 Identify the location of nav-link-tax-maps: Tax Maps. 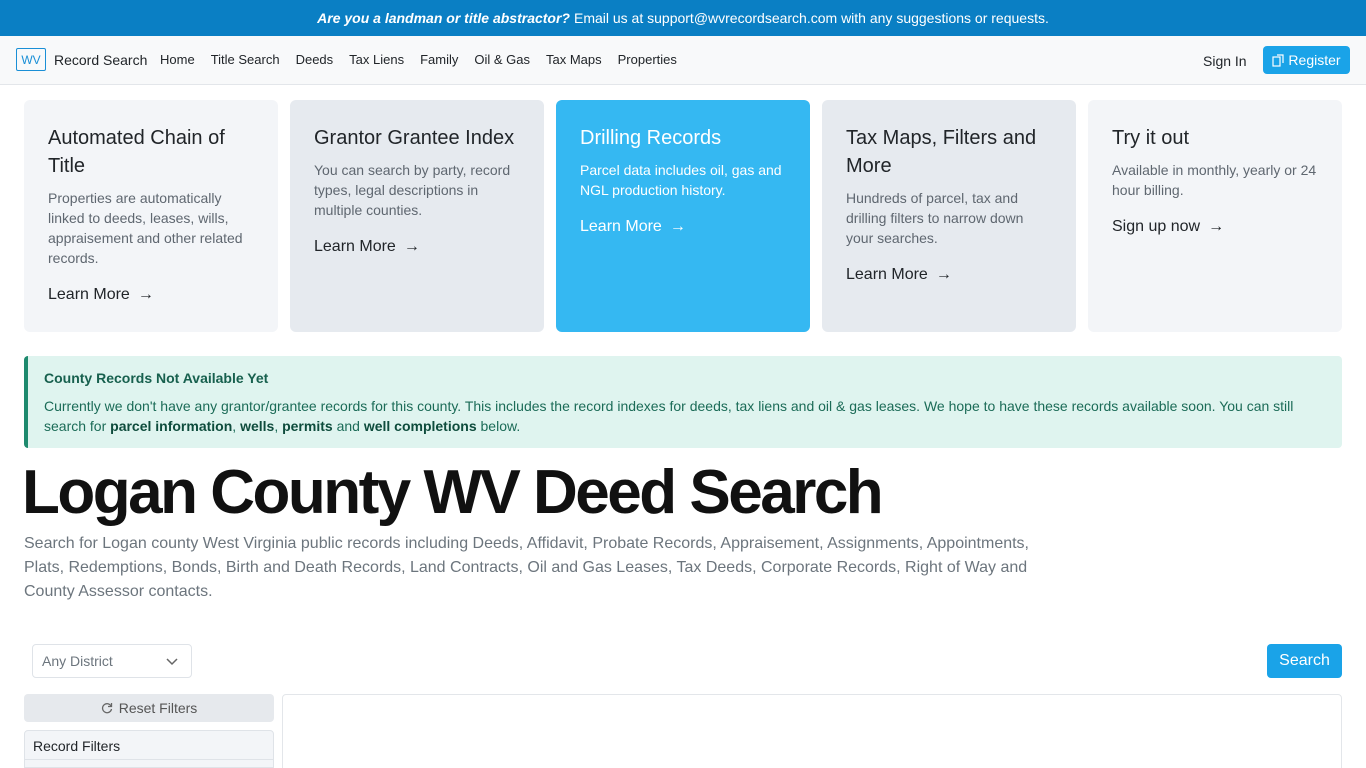
(574, 59).